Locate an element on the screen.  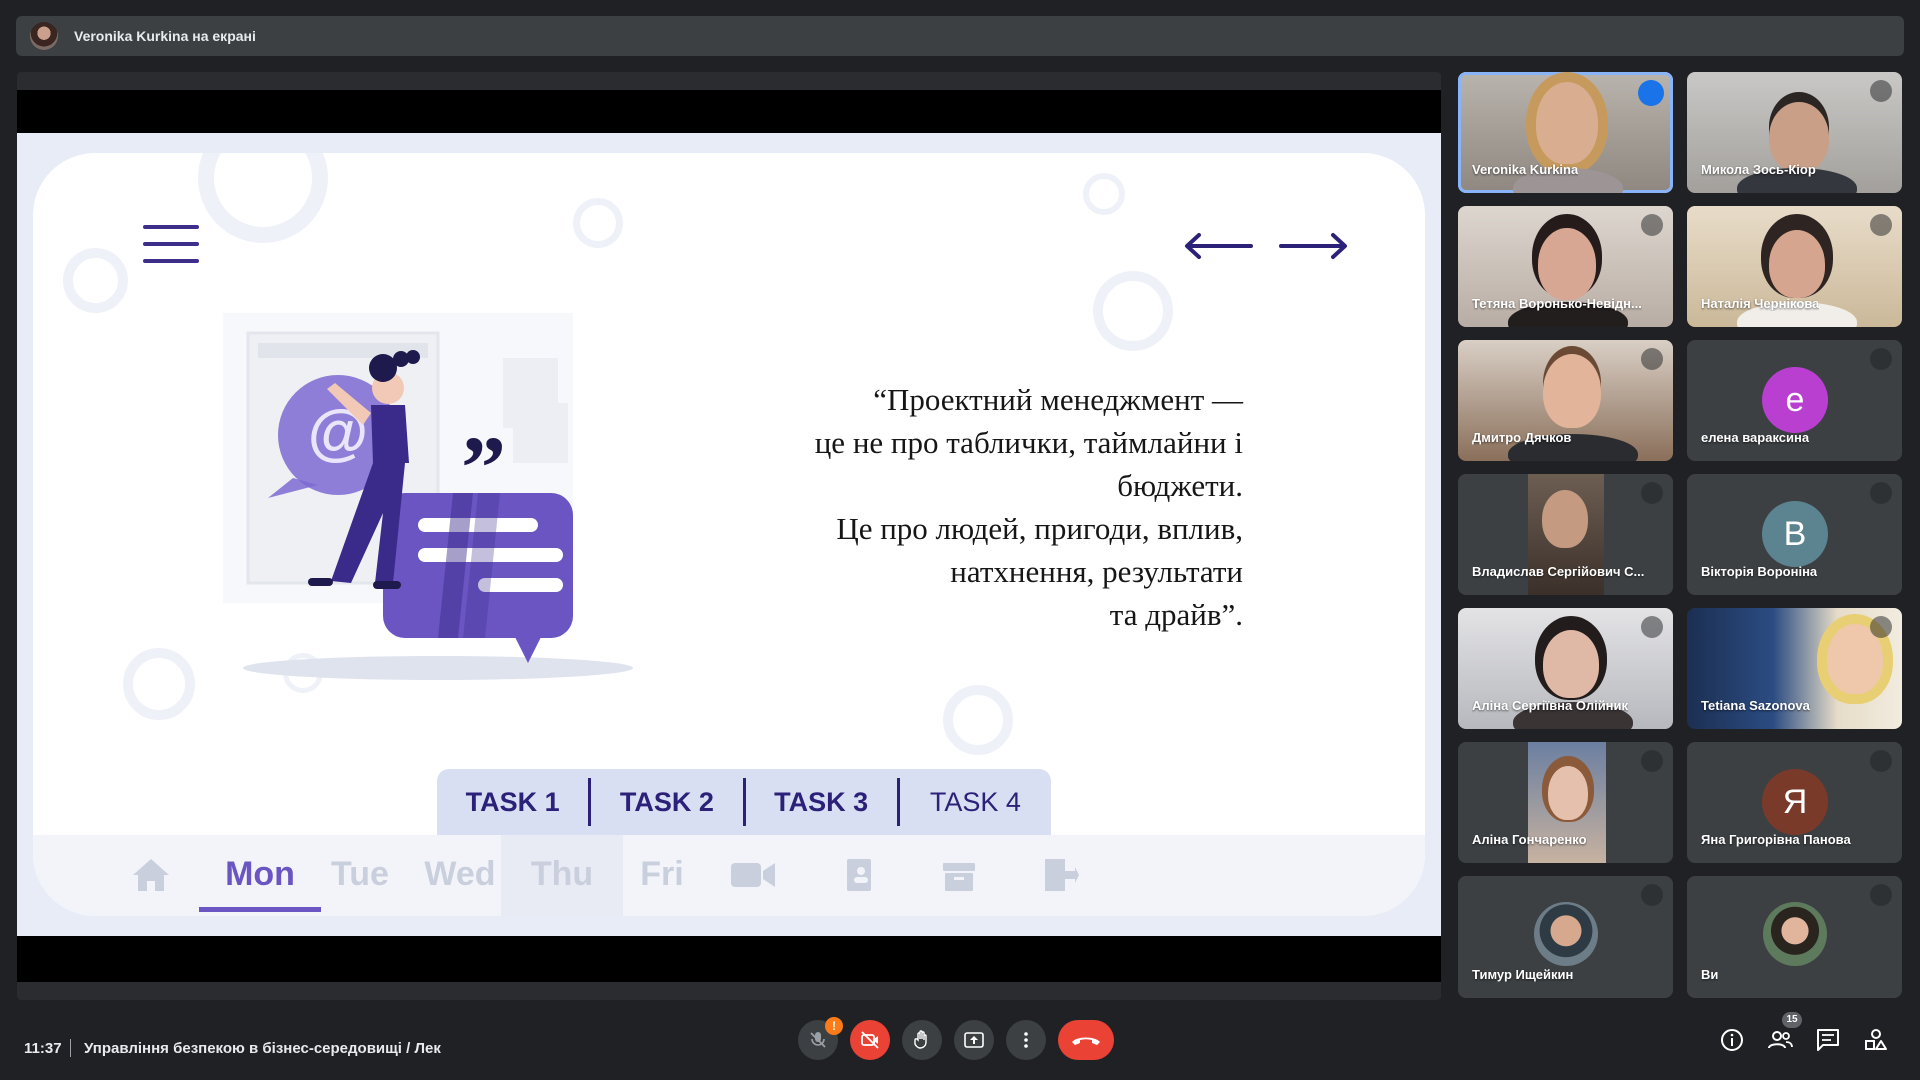
presenter-avatar is located at coordinates (44, 36).